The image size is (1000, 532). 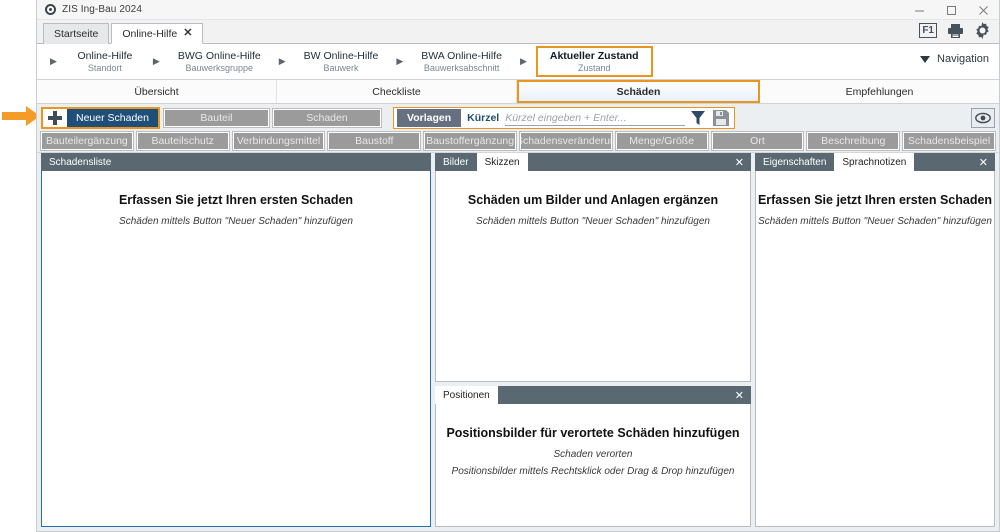 I want to click on bauteilschutz-button: Bauteilschutz, so click(x=182, y=141).